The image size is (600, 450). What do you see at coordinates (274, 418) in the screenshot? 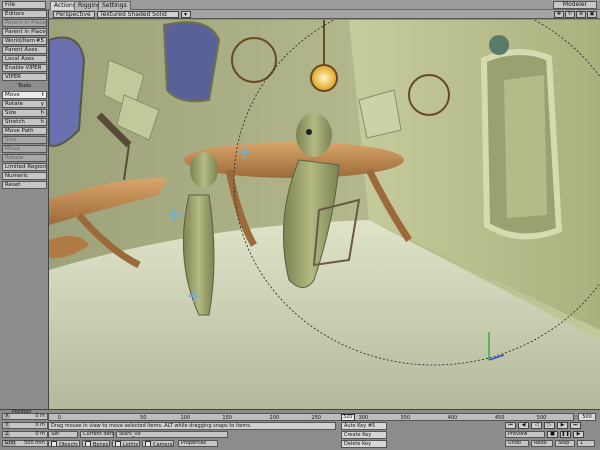
I see `timeline-tick: 200` at bounding box center [274, 418].